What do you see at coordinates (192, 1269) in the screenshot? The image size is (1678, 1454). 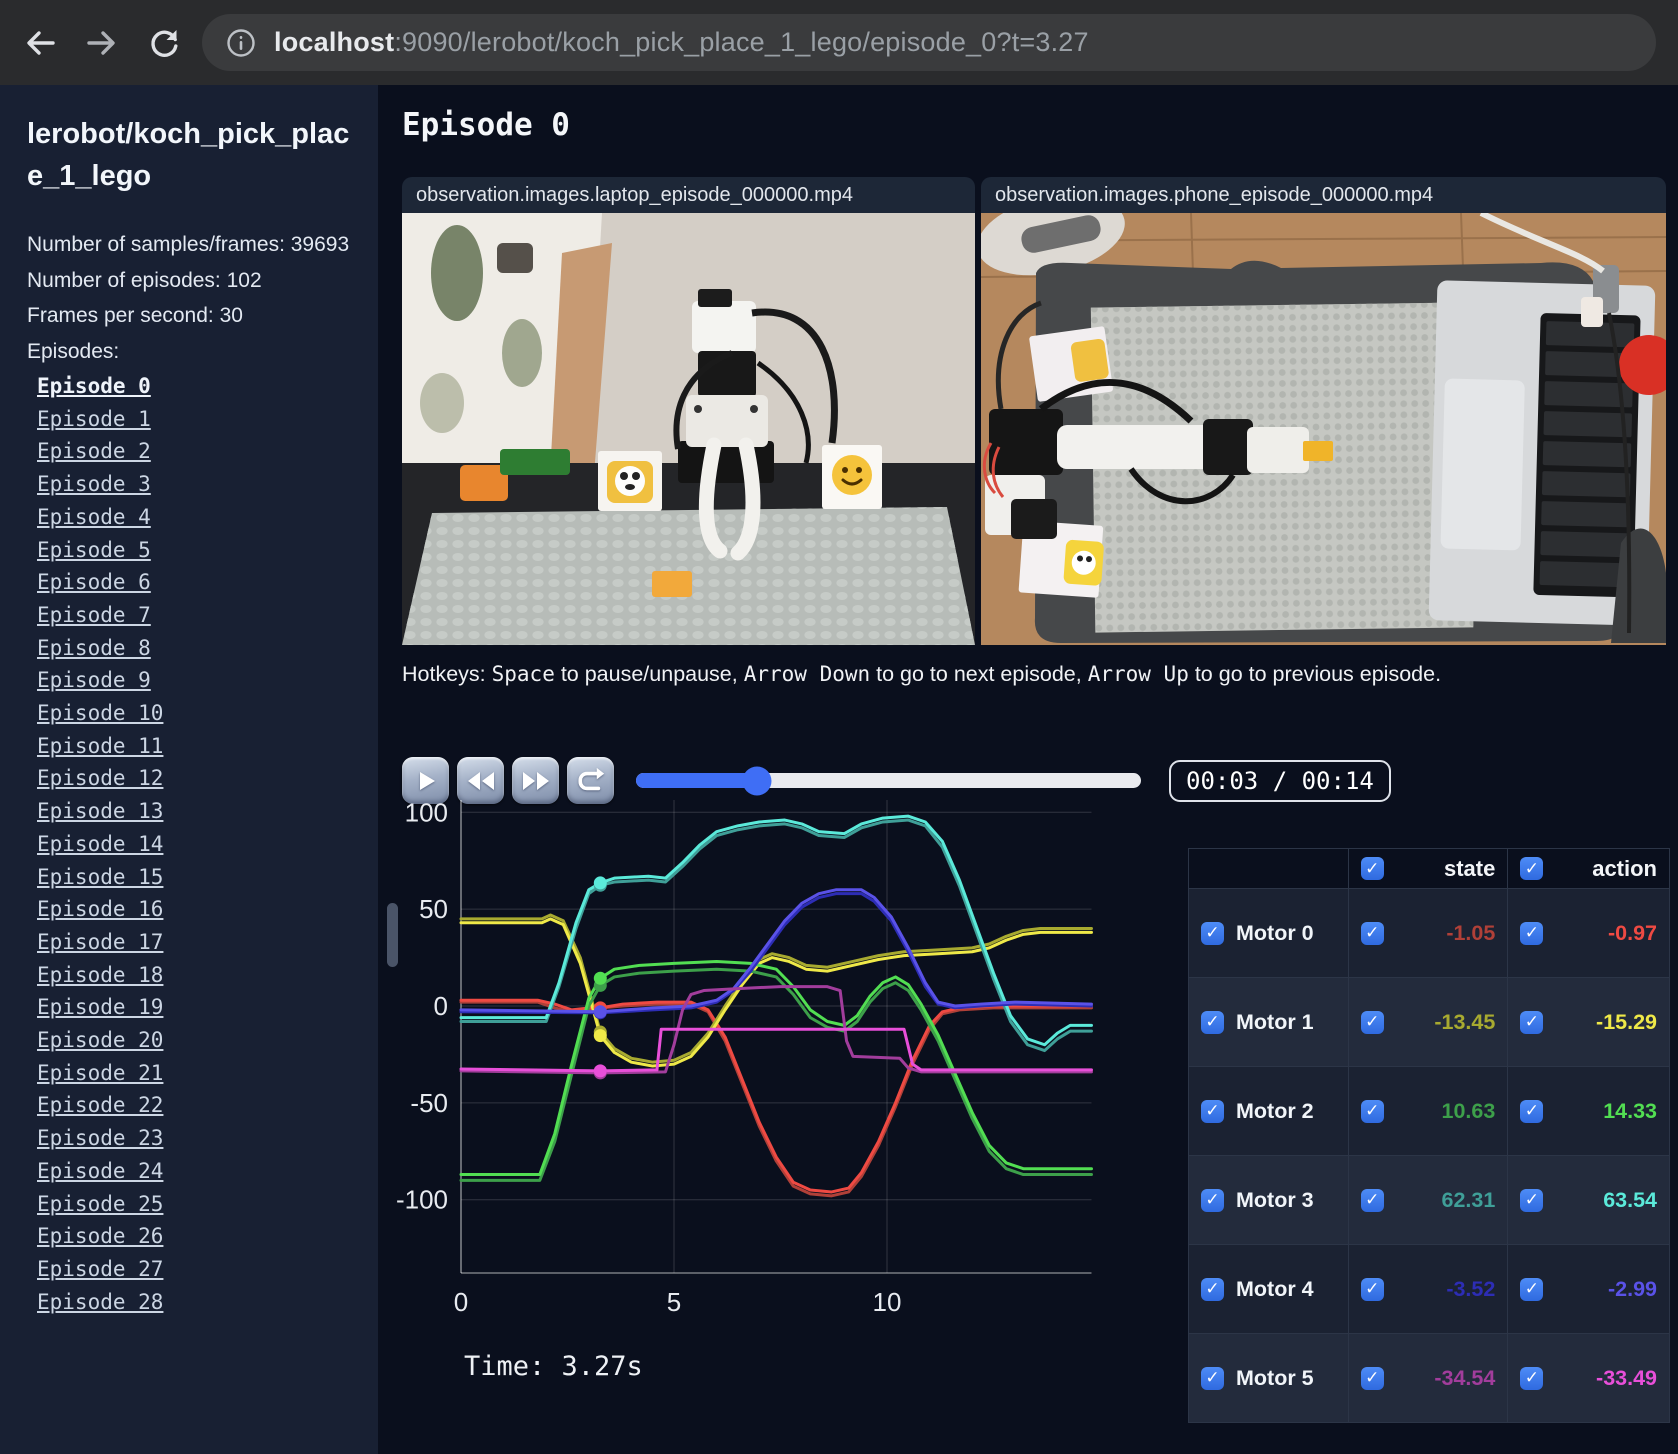 I see `episode-link: Episode 27` at bounding box center [192, 1269].